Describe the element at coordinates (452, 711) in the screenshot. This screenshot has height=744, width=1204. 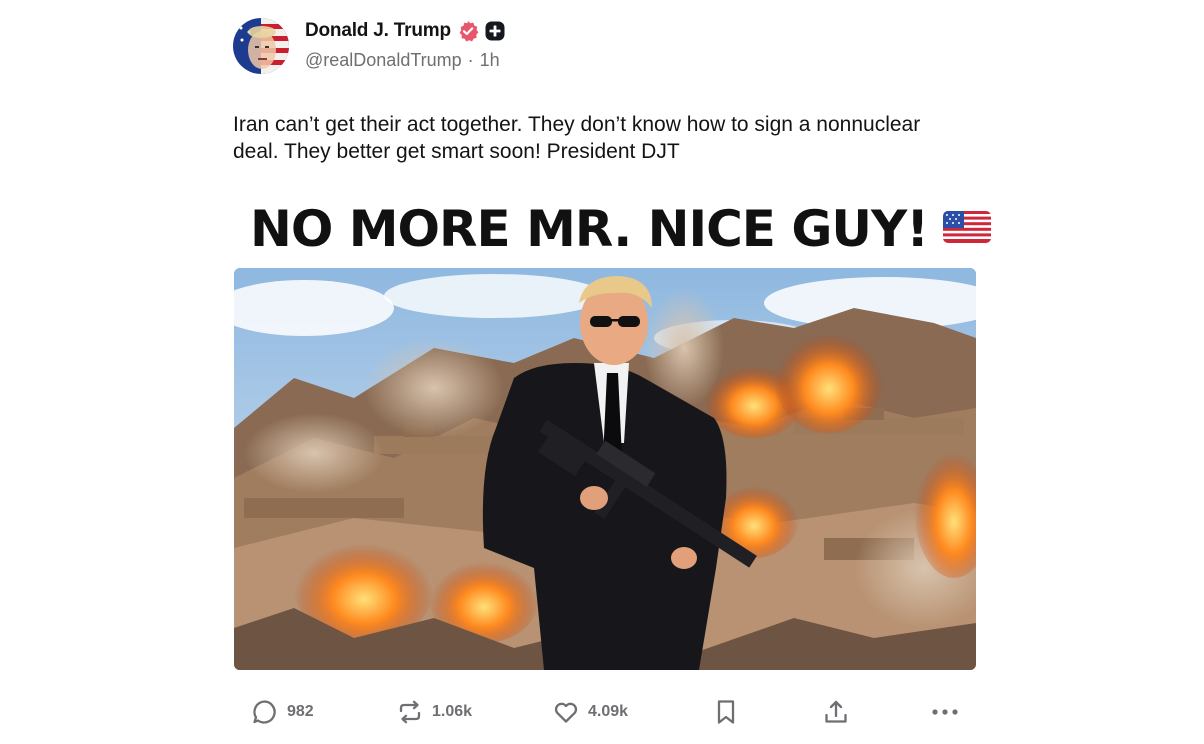
I see `repost-count: 1.06k` at that location.